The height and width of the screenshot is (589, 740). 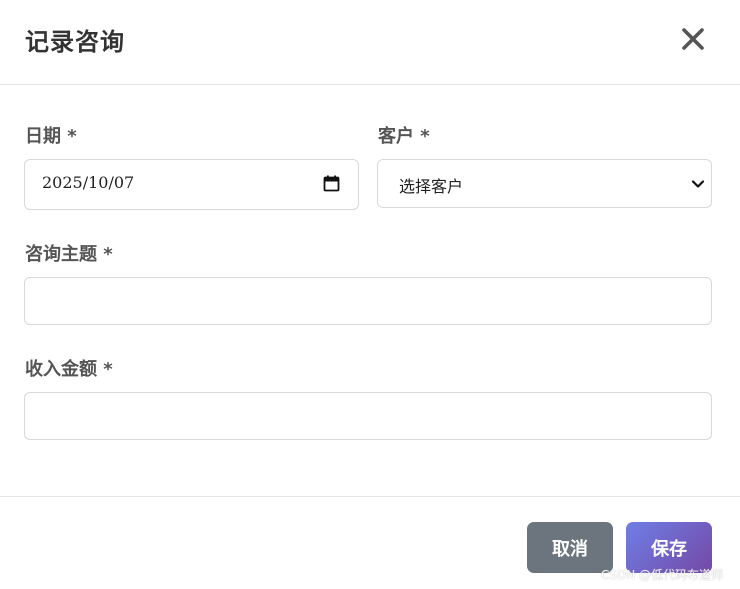 What do you see at coordinates (544, 183) in the screenshot?
I see `customer-select: 选择客户` at bounding box center [544, 183].